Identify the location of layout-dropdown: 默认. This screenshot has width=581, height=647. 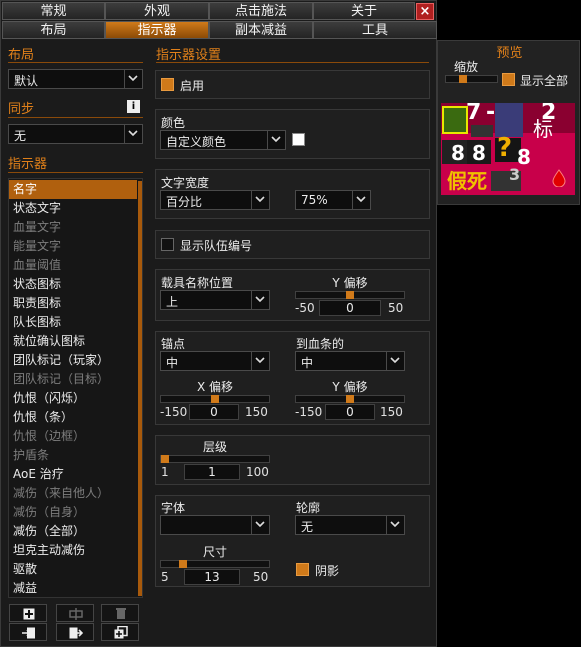
(75, 79).